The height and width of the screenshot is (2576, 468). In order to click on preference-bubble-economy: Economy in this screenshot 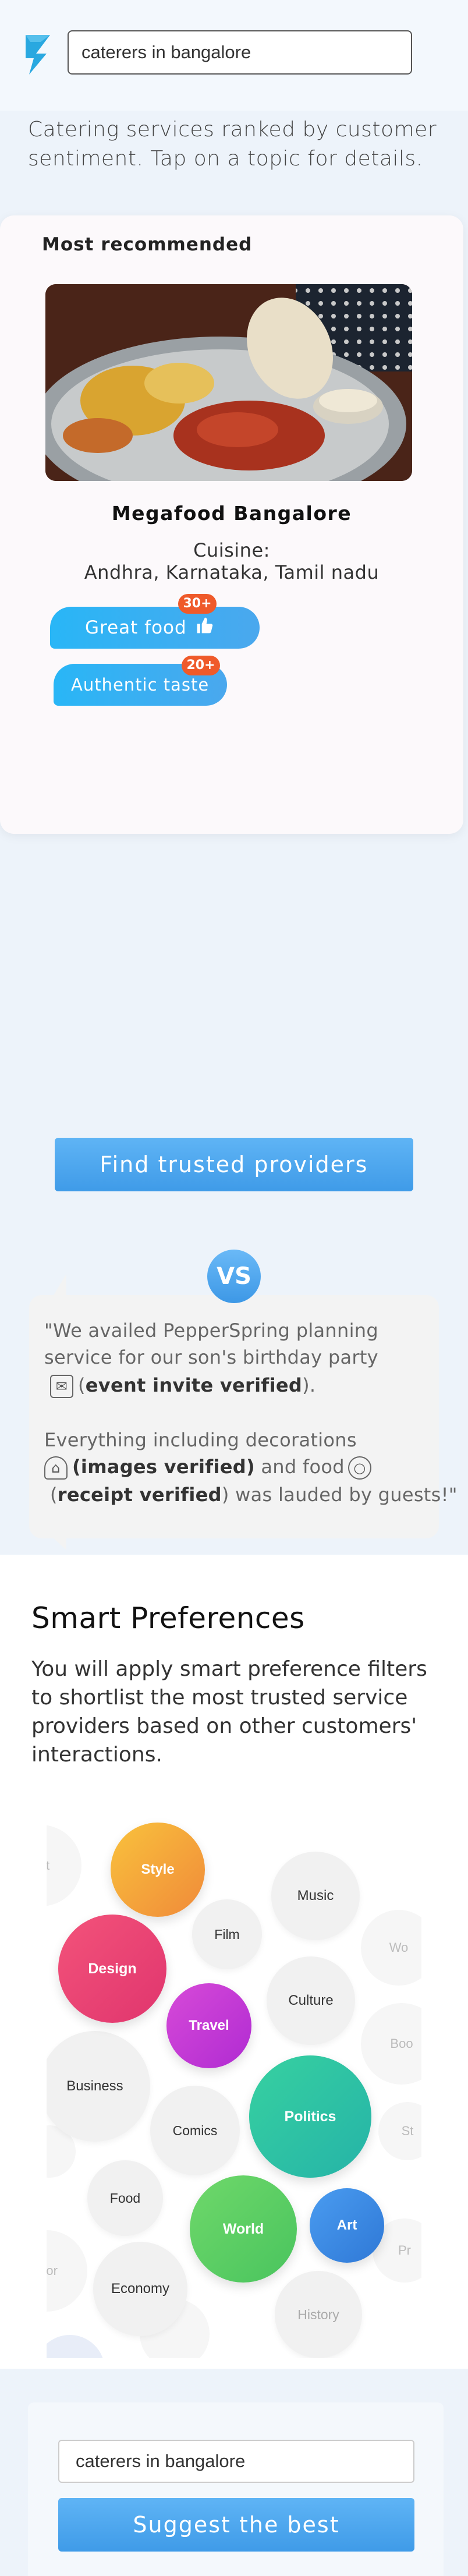, I will do `click(140, 2289)`.